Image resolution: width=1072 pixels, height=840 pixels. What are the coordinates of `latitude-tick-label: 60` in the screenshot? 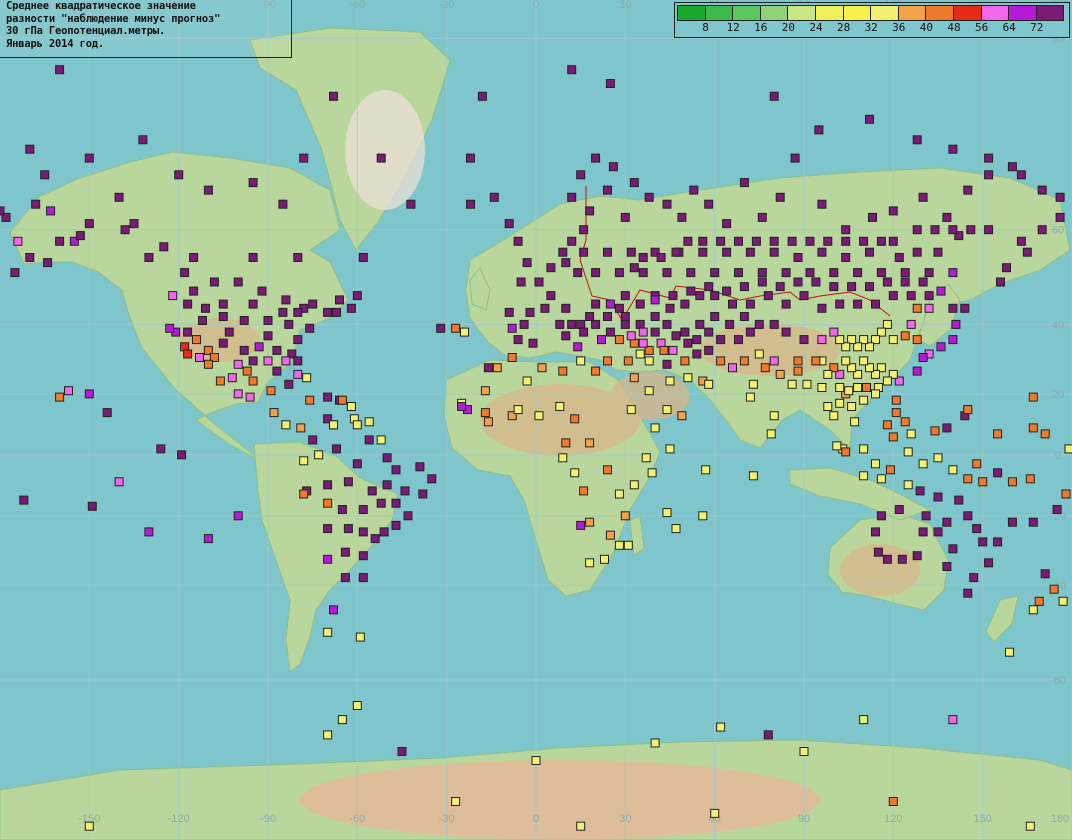 It's located at (1058, 231).